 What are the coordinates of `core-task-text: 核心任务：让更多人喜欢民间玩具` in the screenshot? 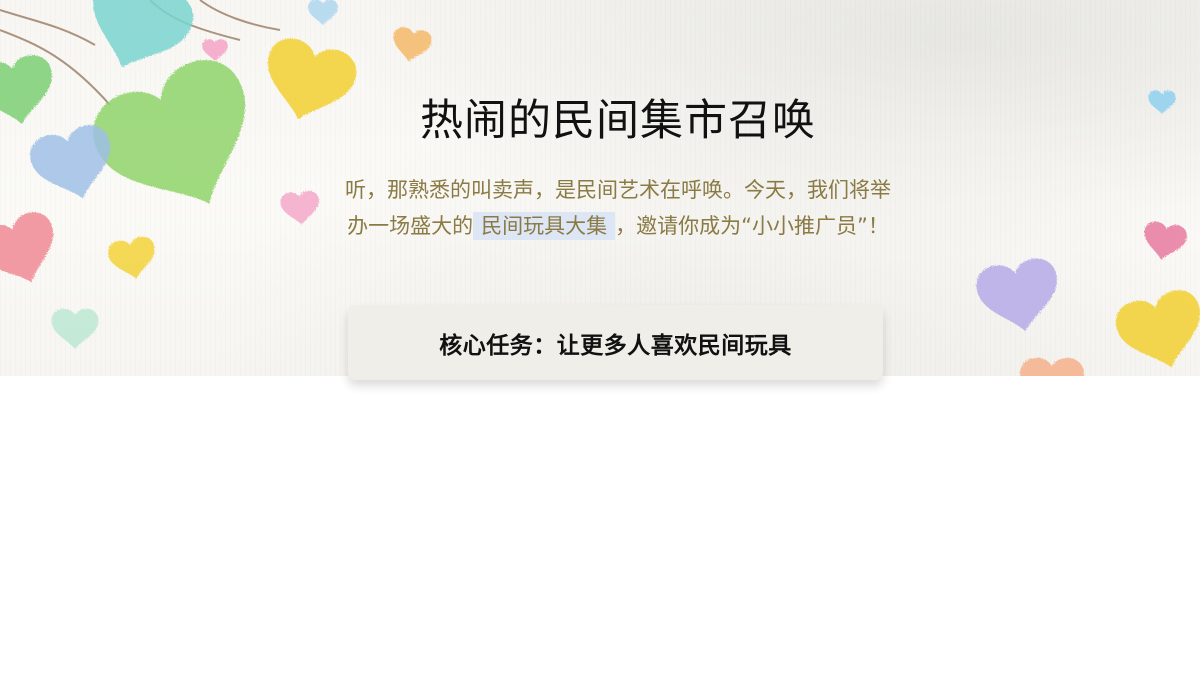 It's located at (615, 345).